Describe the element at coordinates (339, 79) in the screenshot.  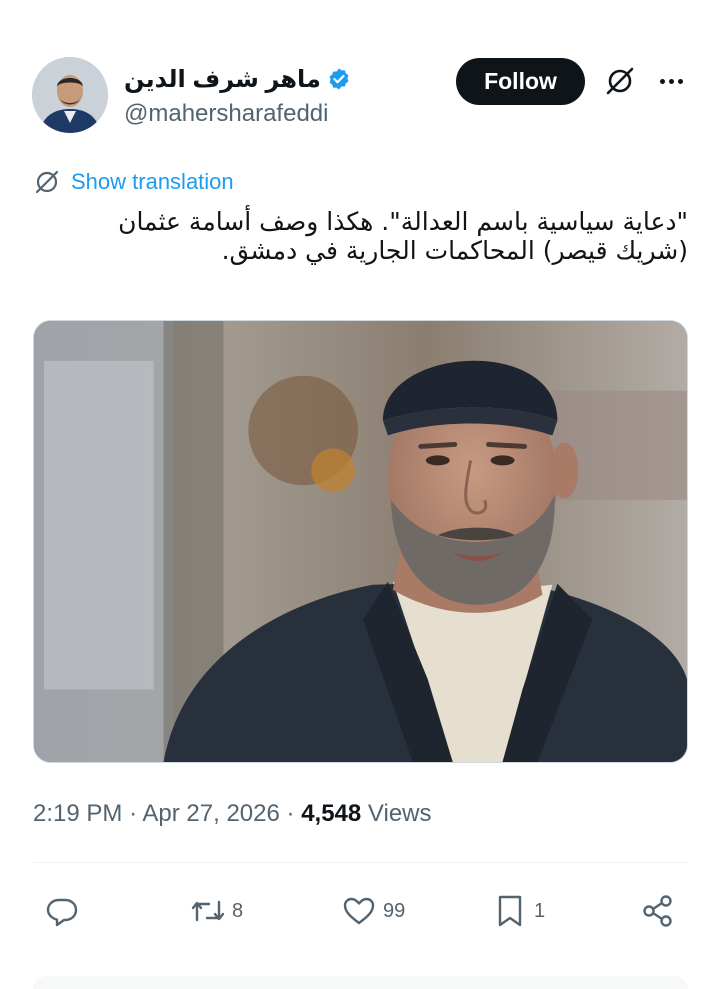
I see `verified-badge-icon` at that location.